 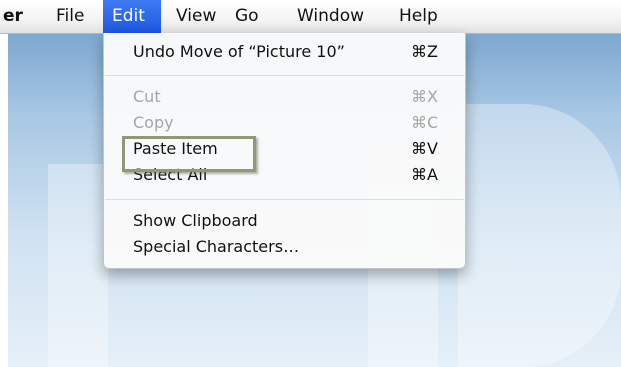 I want to click on paste-item-shortcut: ⌘V, so click(x=424, y=148).